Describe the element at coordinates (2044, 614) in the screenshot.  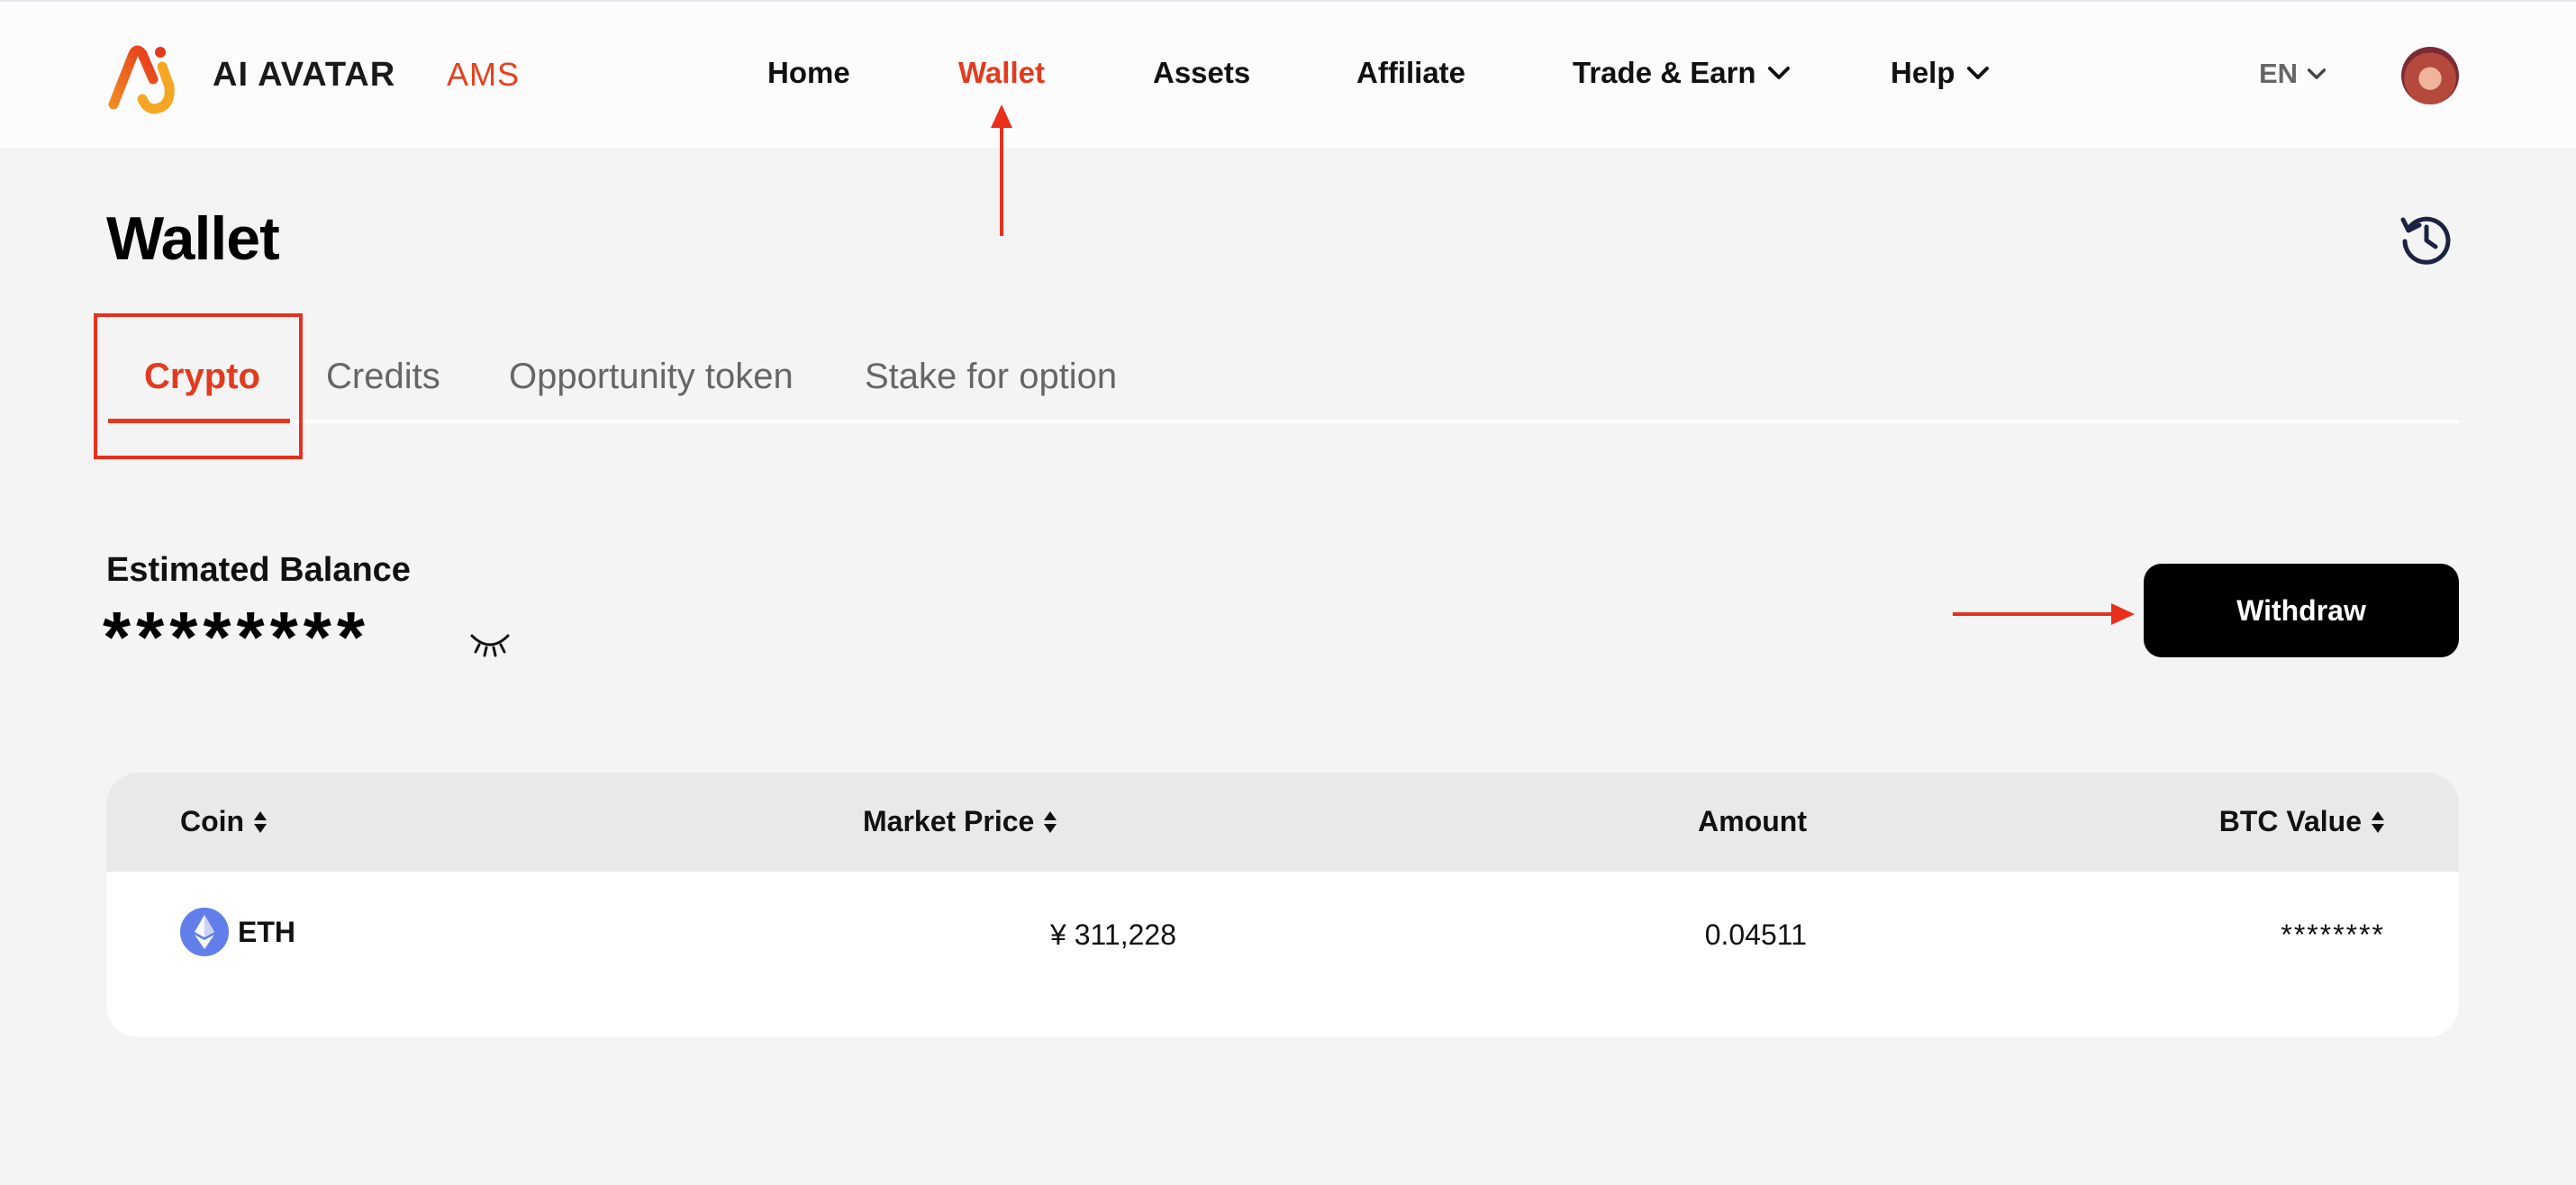
I see `annotation-arrow-right` at that location.